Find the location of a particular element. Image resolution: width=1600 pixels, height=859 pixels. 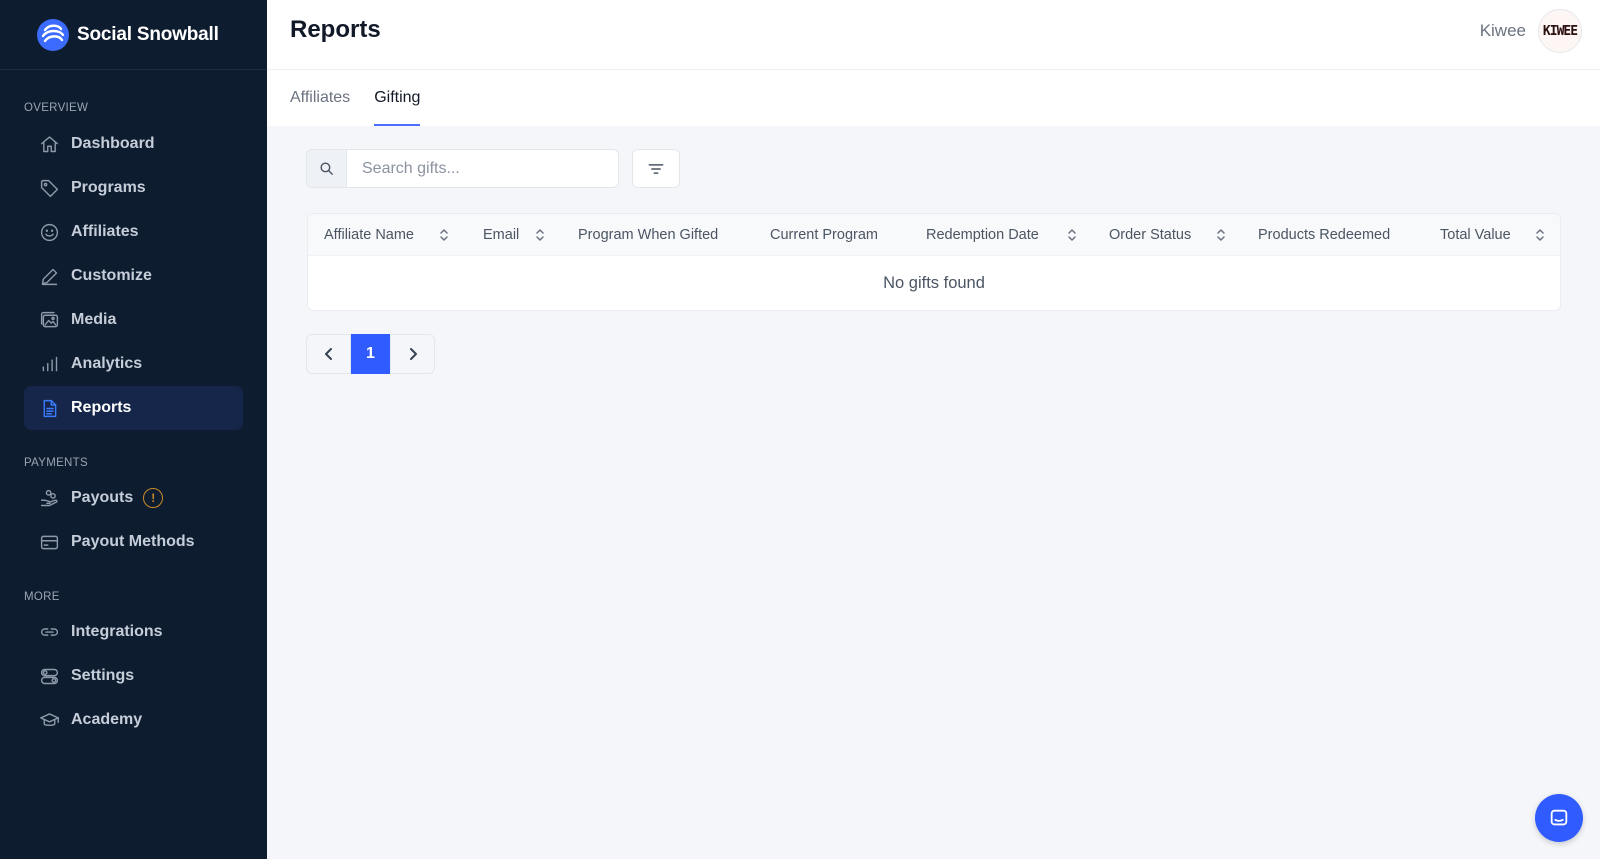

sidebar-item-programs: Programs is located at coordinates (133, 188).